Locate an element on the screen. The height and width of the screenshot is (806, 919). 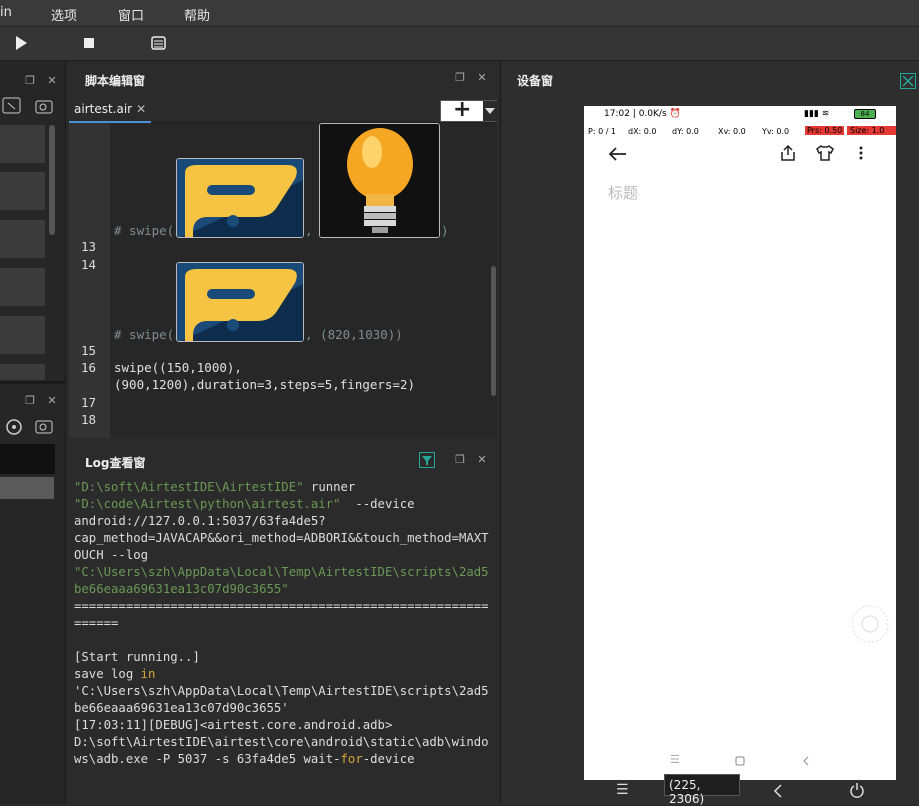
log-keyword: in is located at coordinates (148, 674).